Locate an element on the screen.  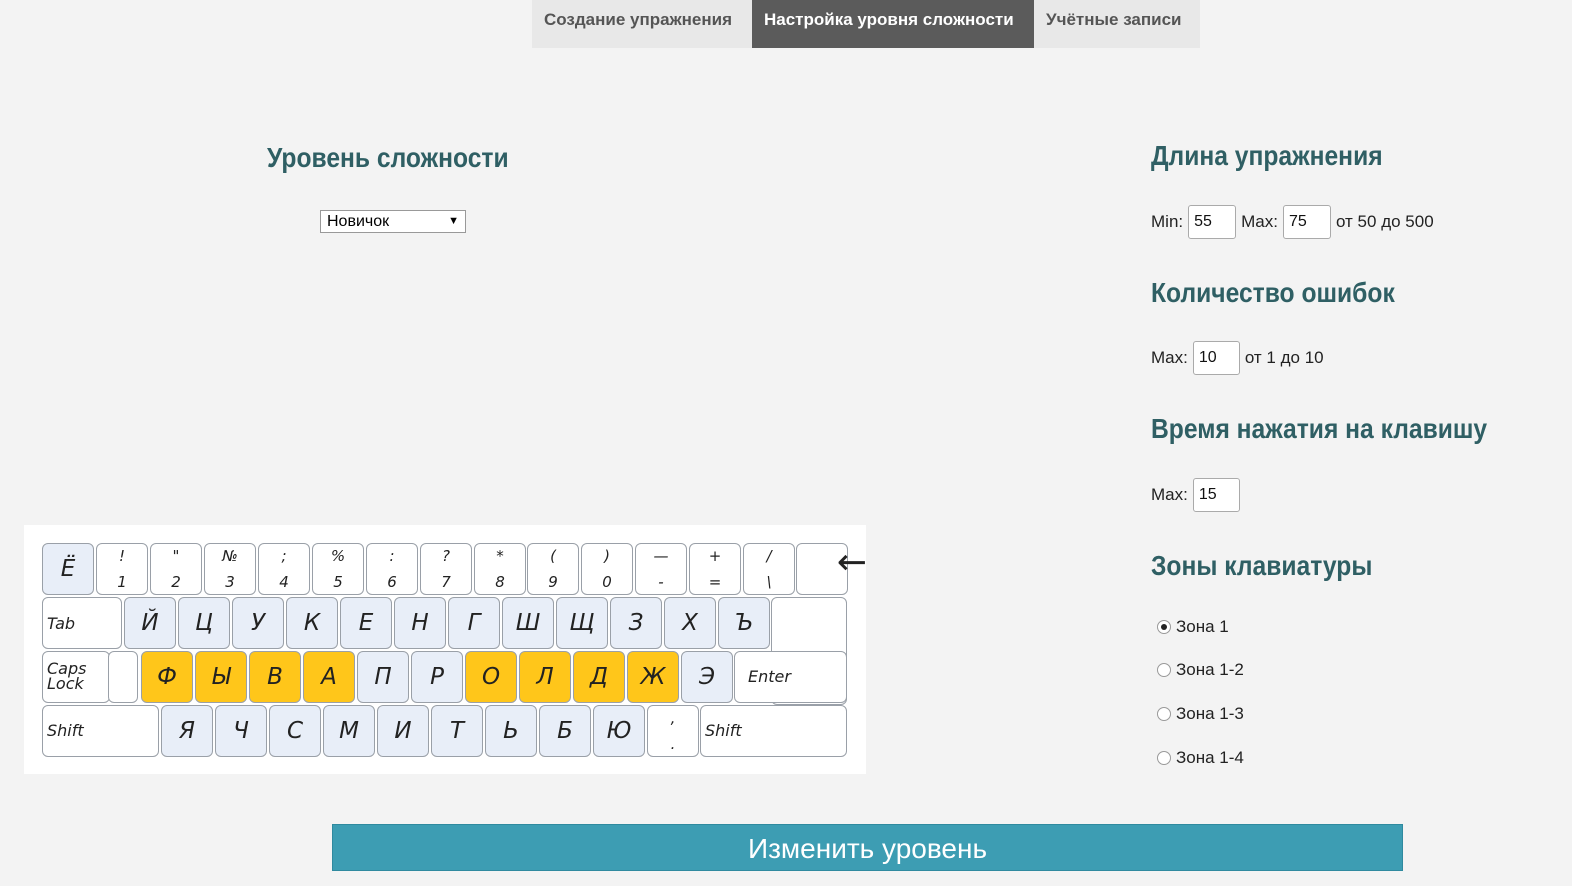
zone-option-1: Зона 1 is located at coordinates (1193, 627).